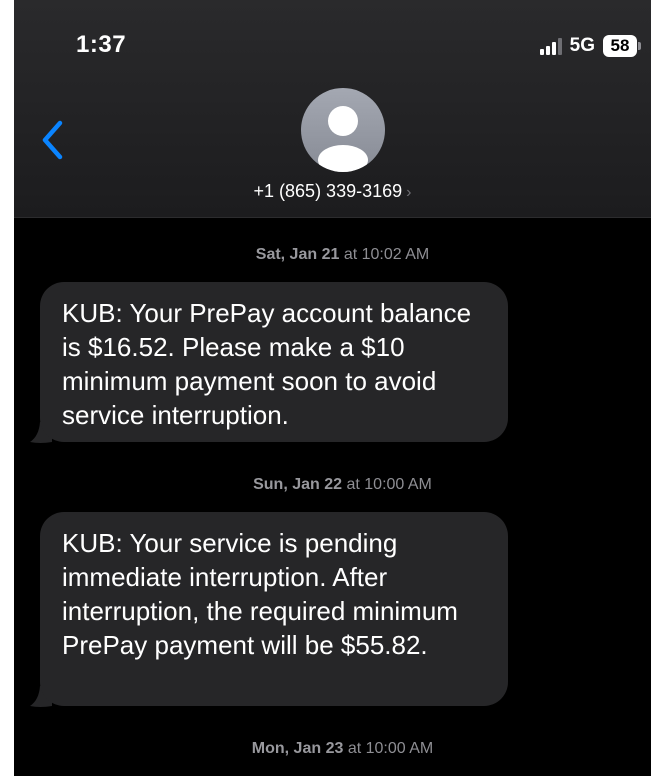 Image resolution: width=651 pixels, height=776 pixels. I want to click on timestamp-date: Sun, Jan 22, so click(298, 484).